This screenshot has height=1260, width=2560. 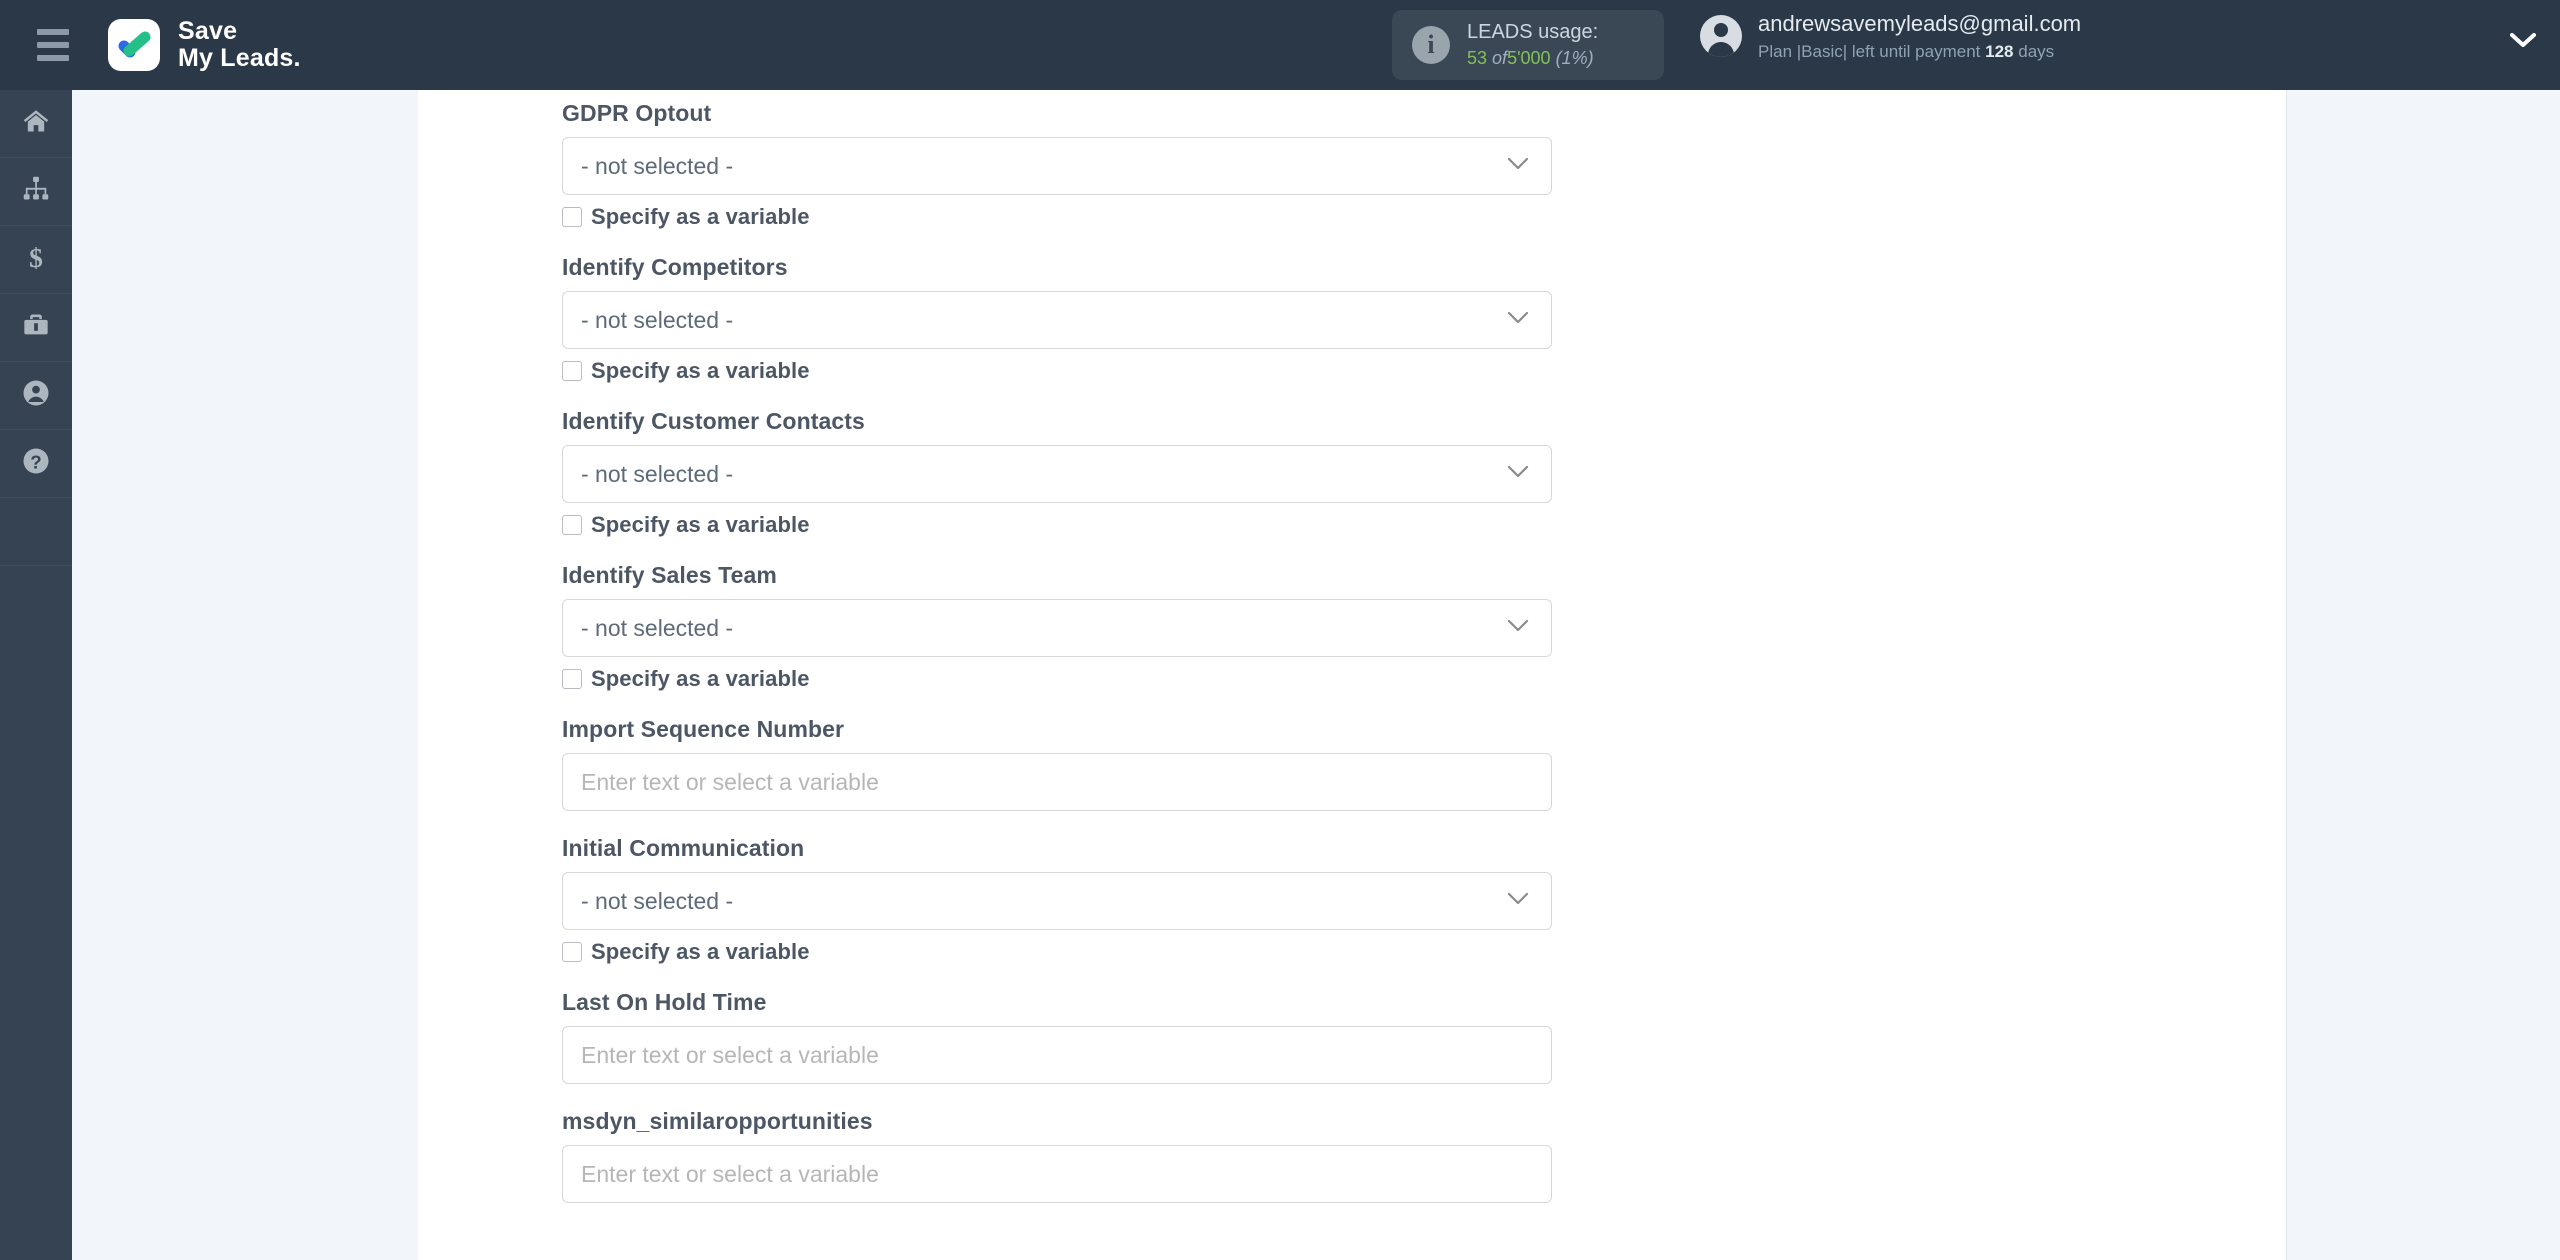 I want to click on sidebar-item-services, so click(x=36, y=328).